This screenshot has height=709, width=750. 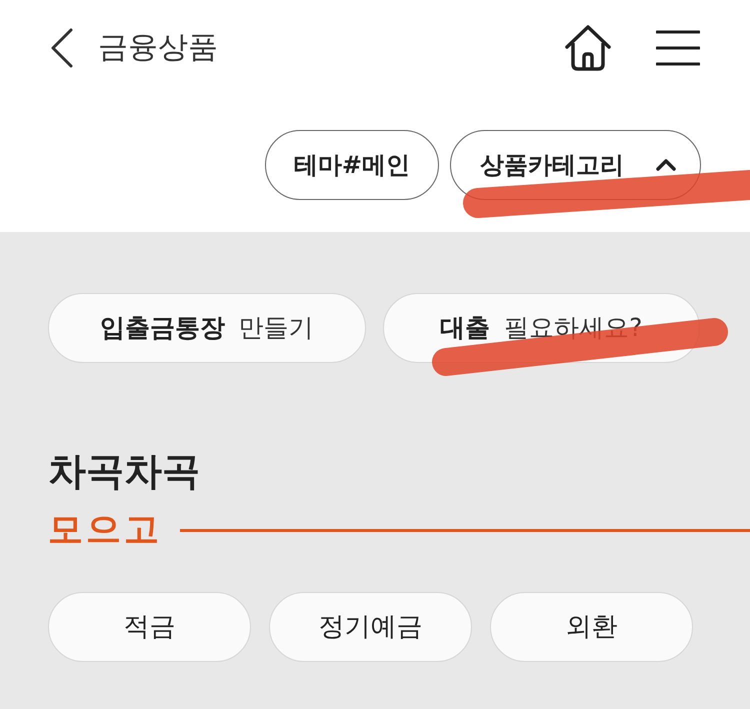 What do you see at coordinates (678, 48) in the screenshot?
I see `menu-icon` at bounding box center [678, 48].